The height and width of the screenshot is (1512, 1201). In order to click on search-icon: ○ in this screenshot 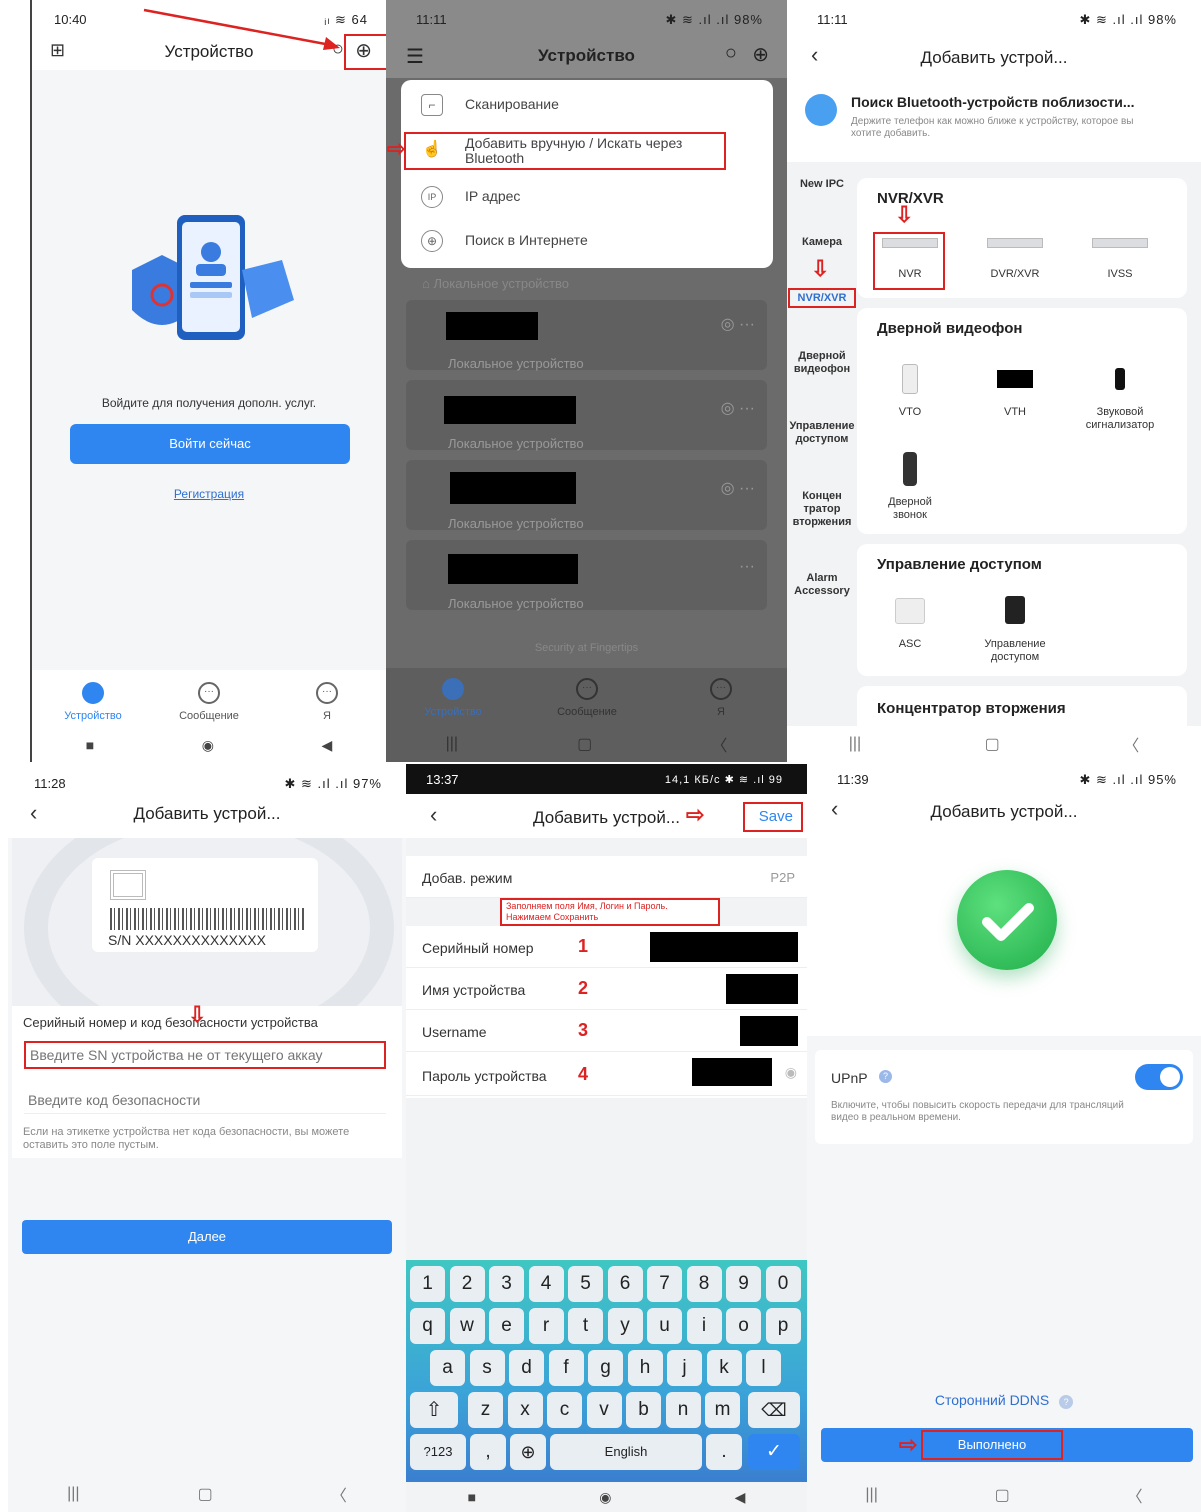, I will do `click(731, 53)`.